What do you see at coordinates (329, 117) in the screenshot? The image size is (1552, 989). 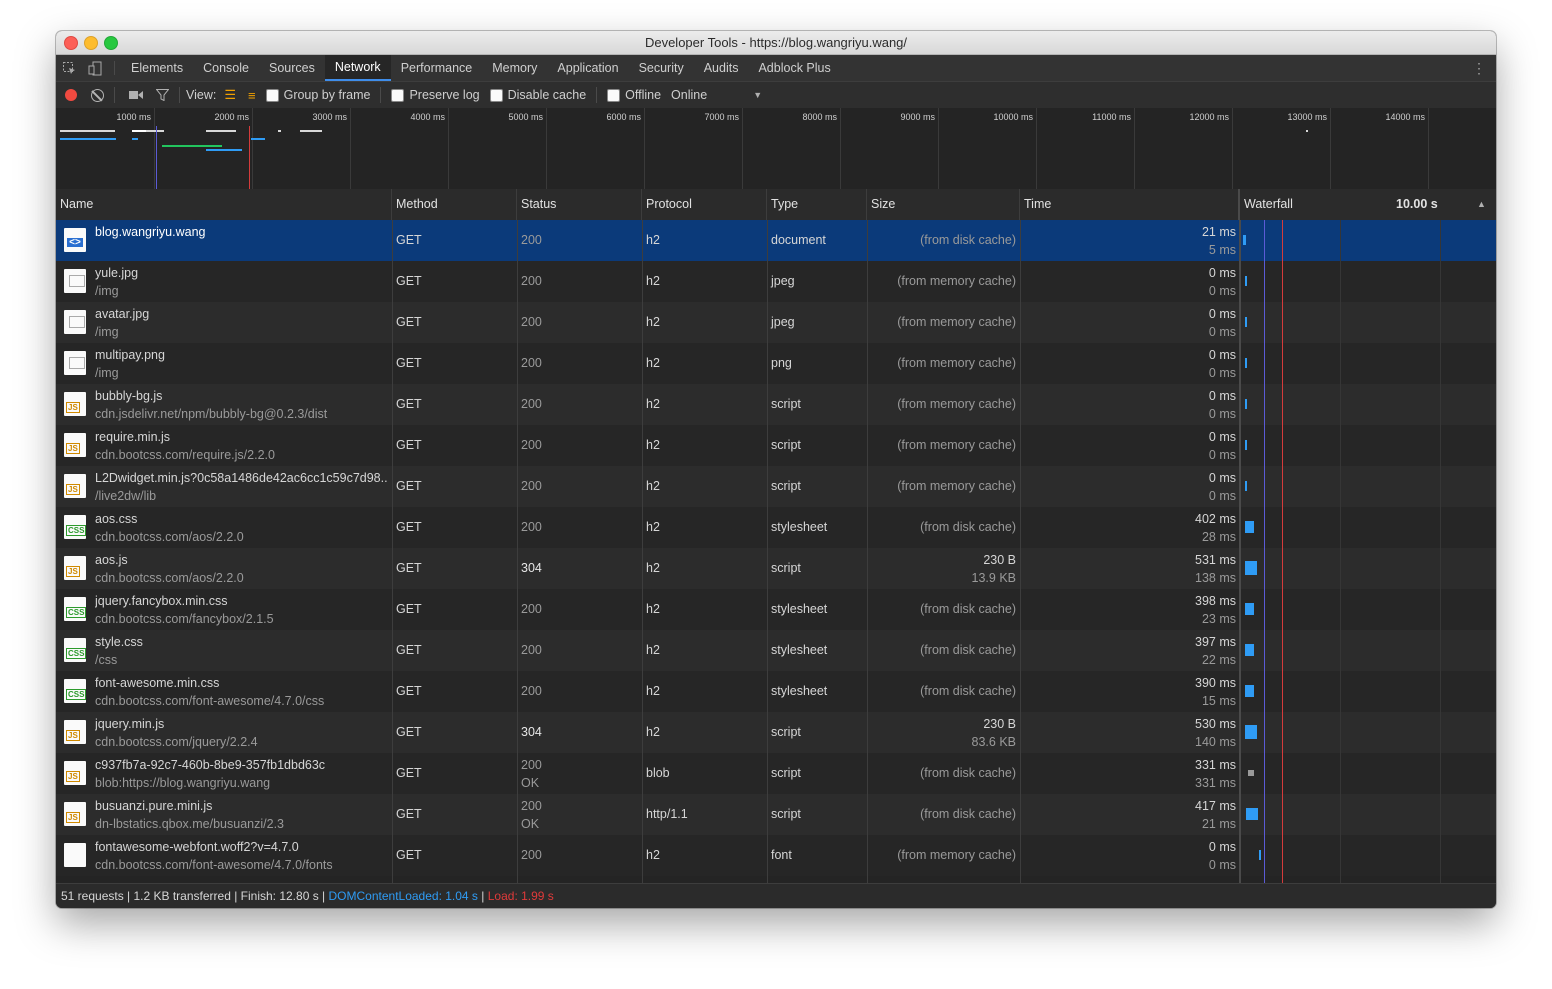 I see `overview-tick-label: 3000 ms` at bounding box center [329, 117].